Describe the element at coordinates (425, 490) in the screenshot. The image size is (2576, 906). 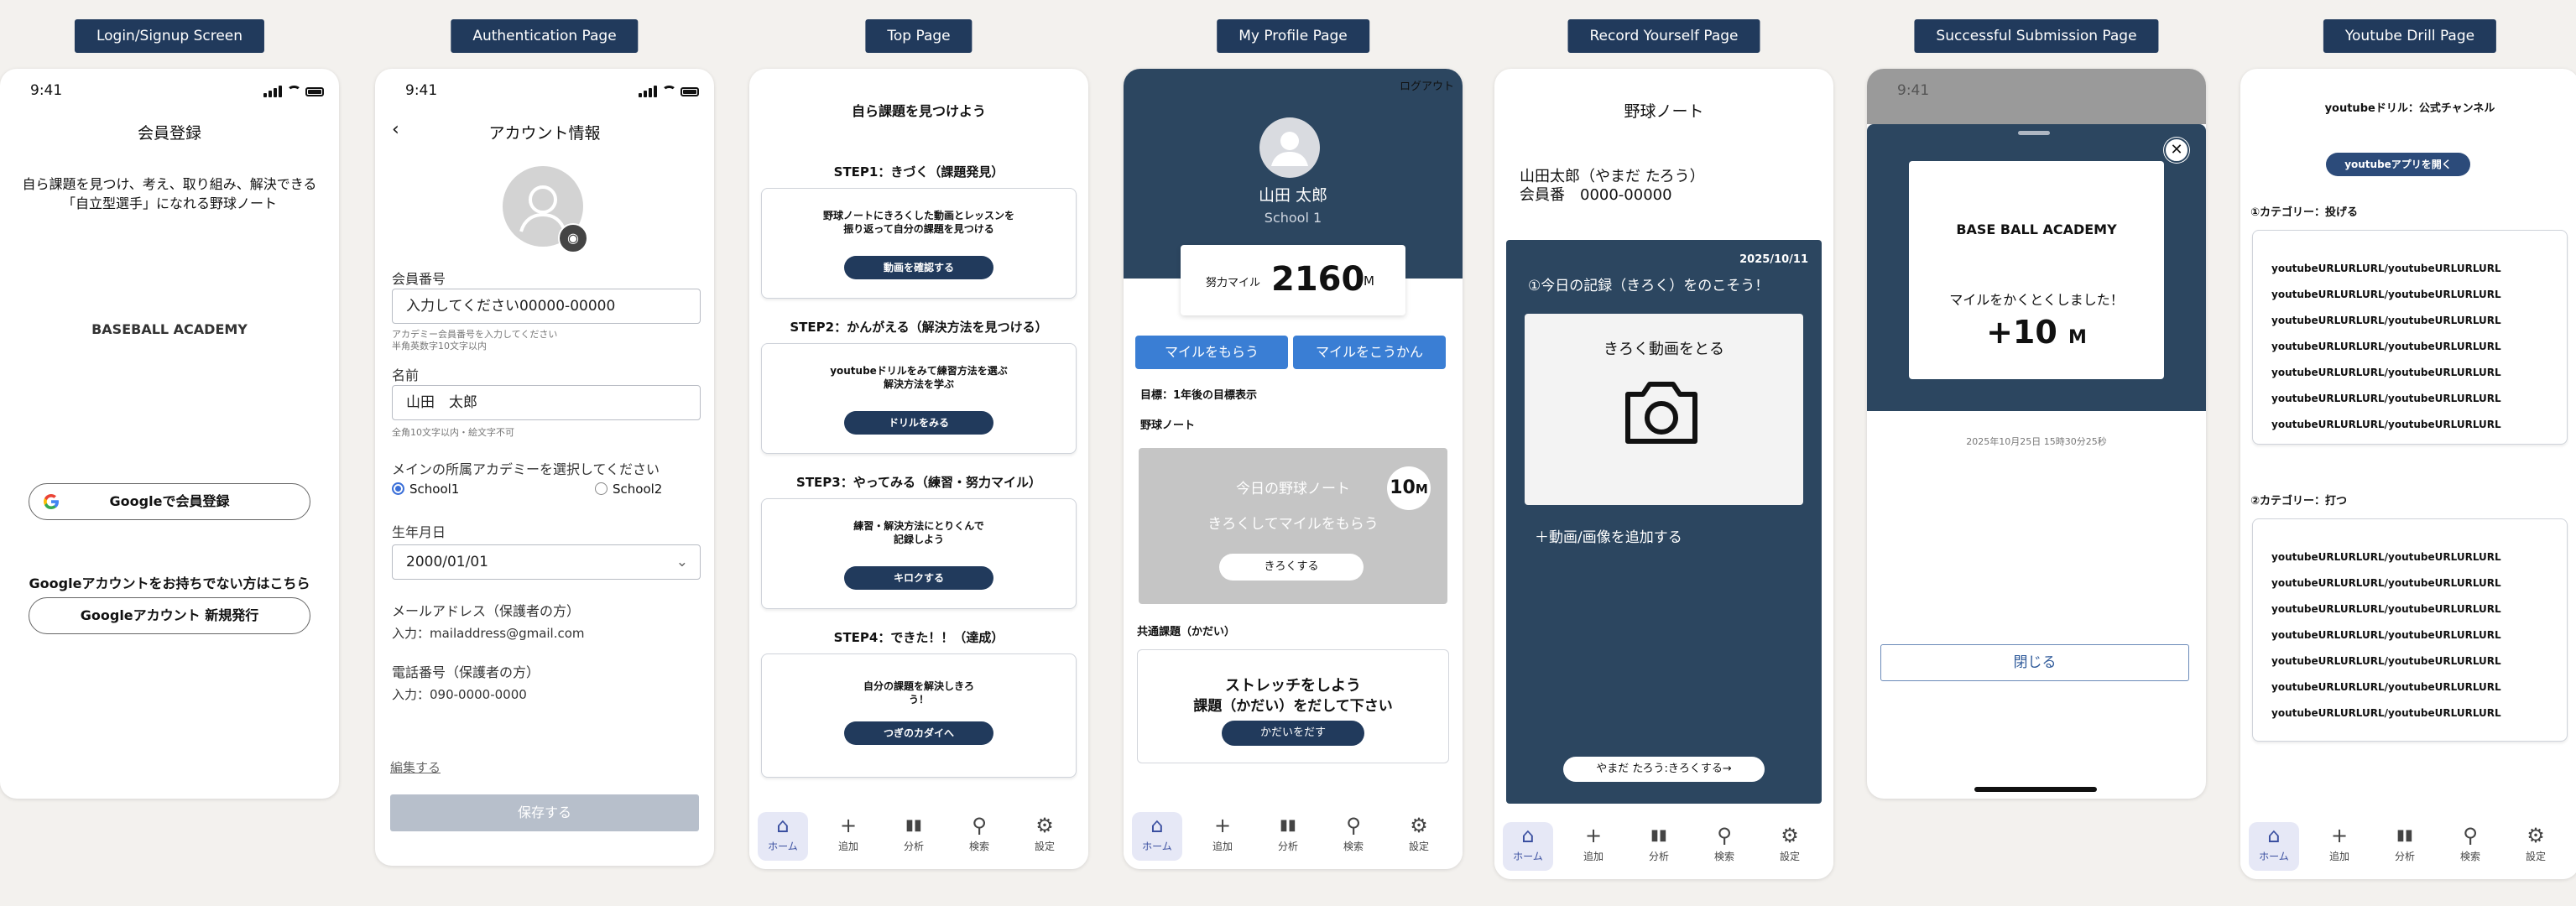
I see `radio-school1: School1` at that location.